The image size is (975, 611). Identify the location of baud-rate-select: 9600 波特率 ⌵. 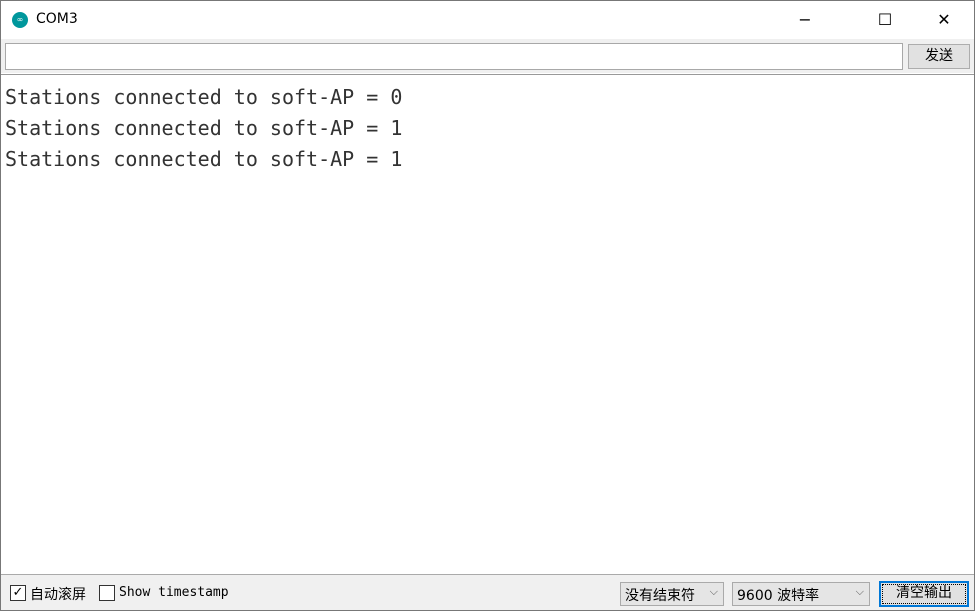
(801, 594).